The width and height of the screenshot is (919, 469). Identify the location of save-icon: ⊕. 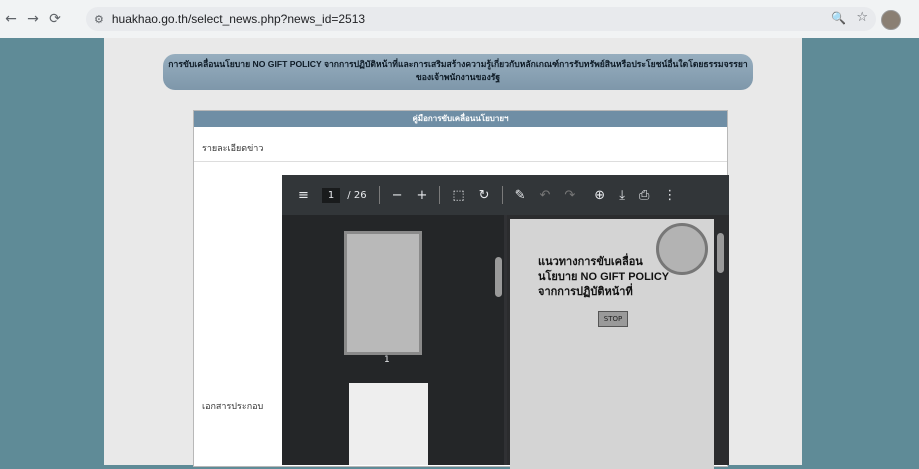
(599, 195).